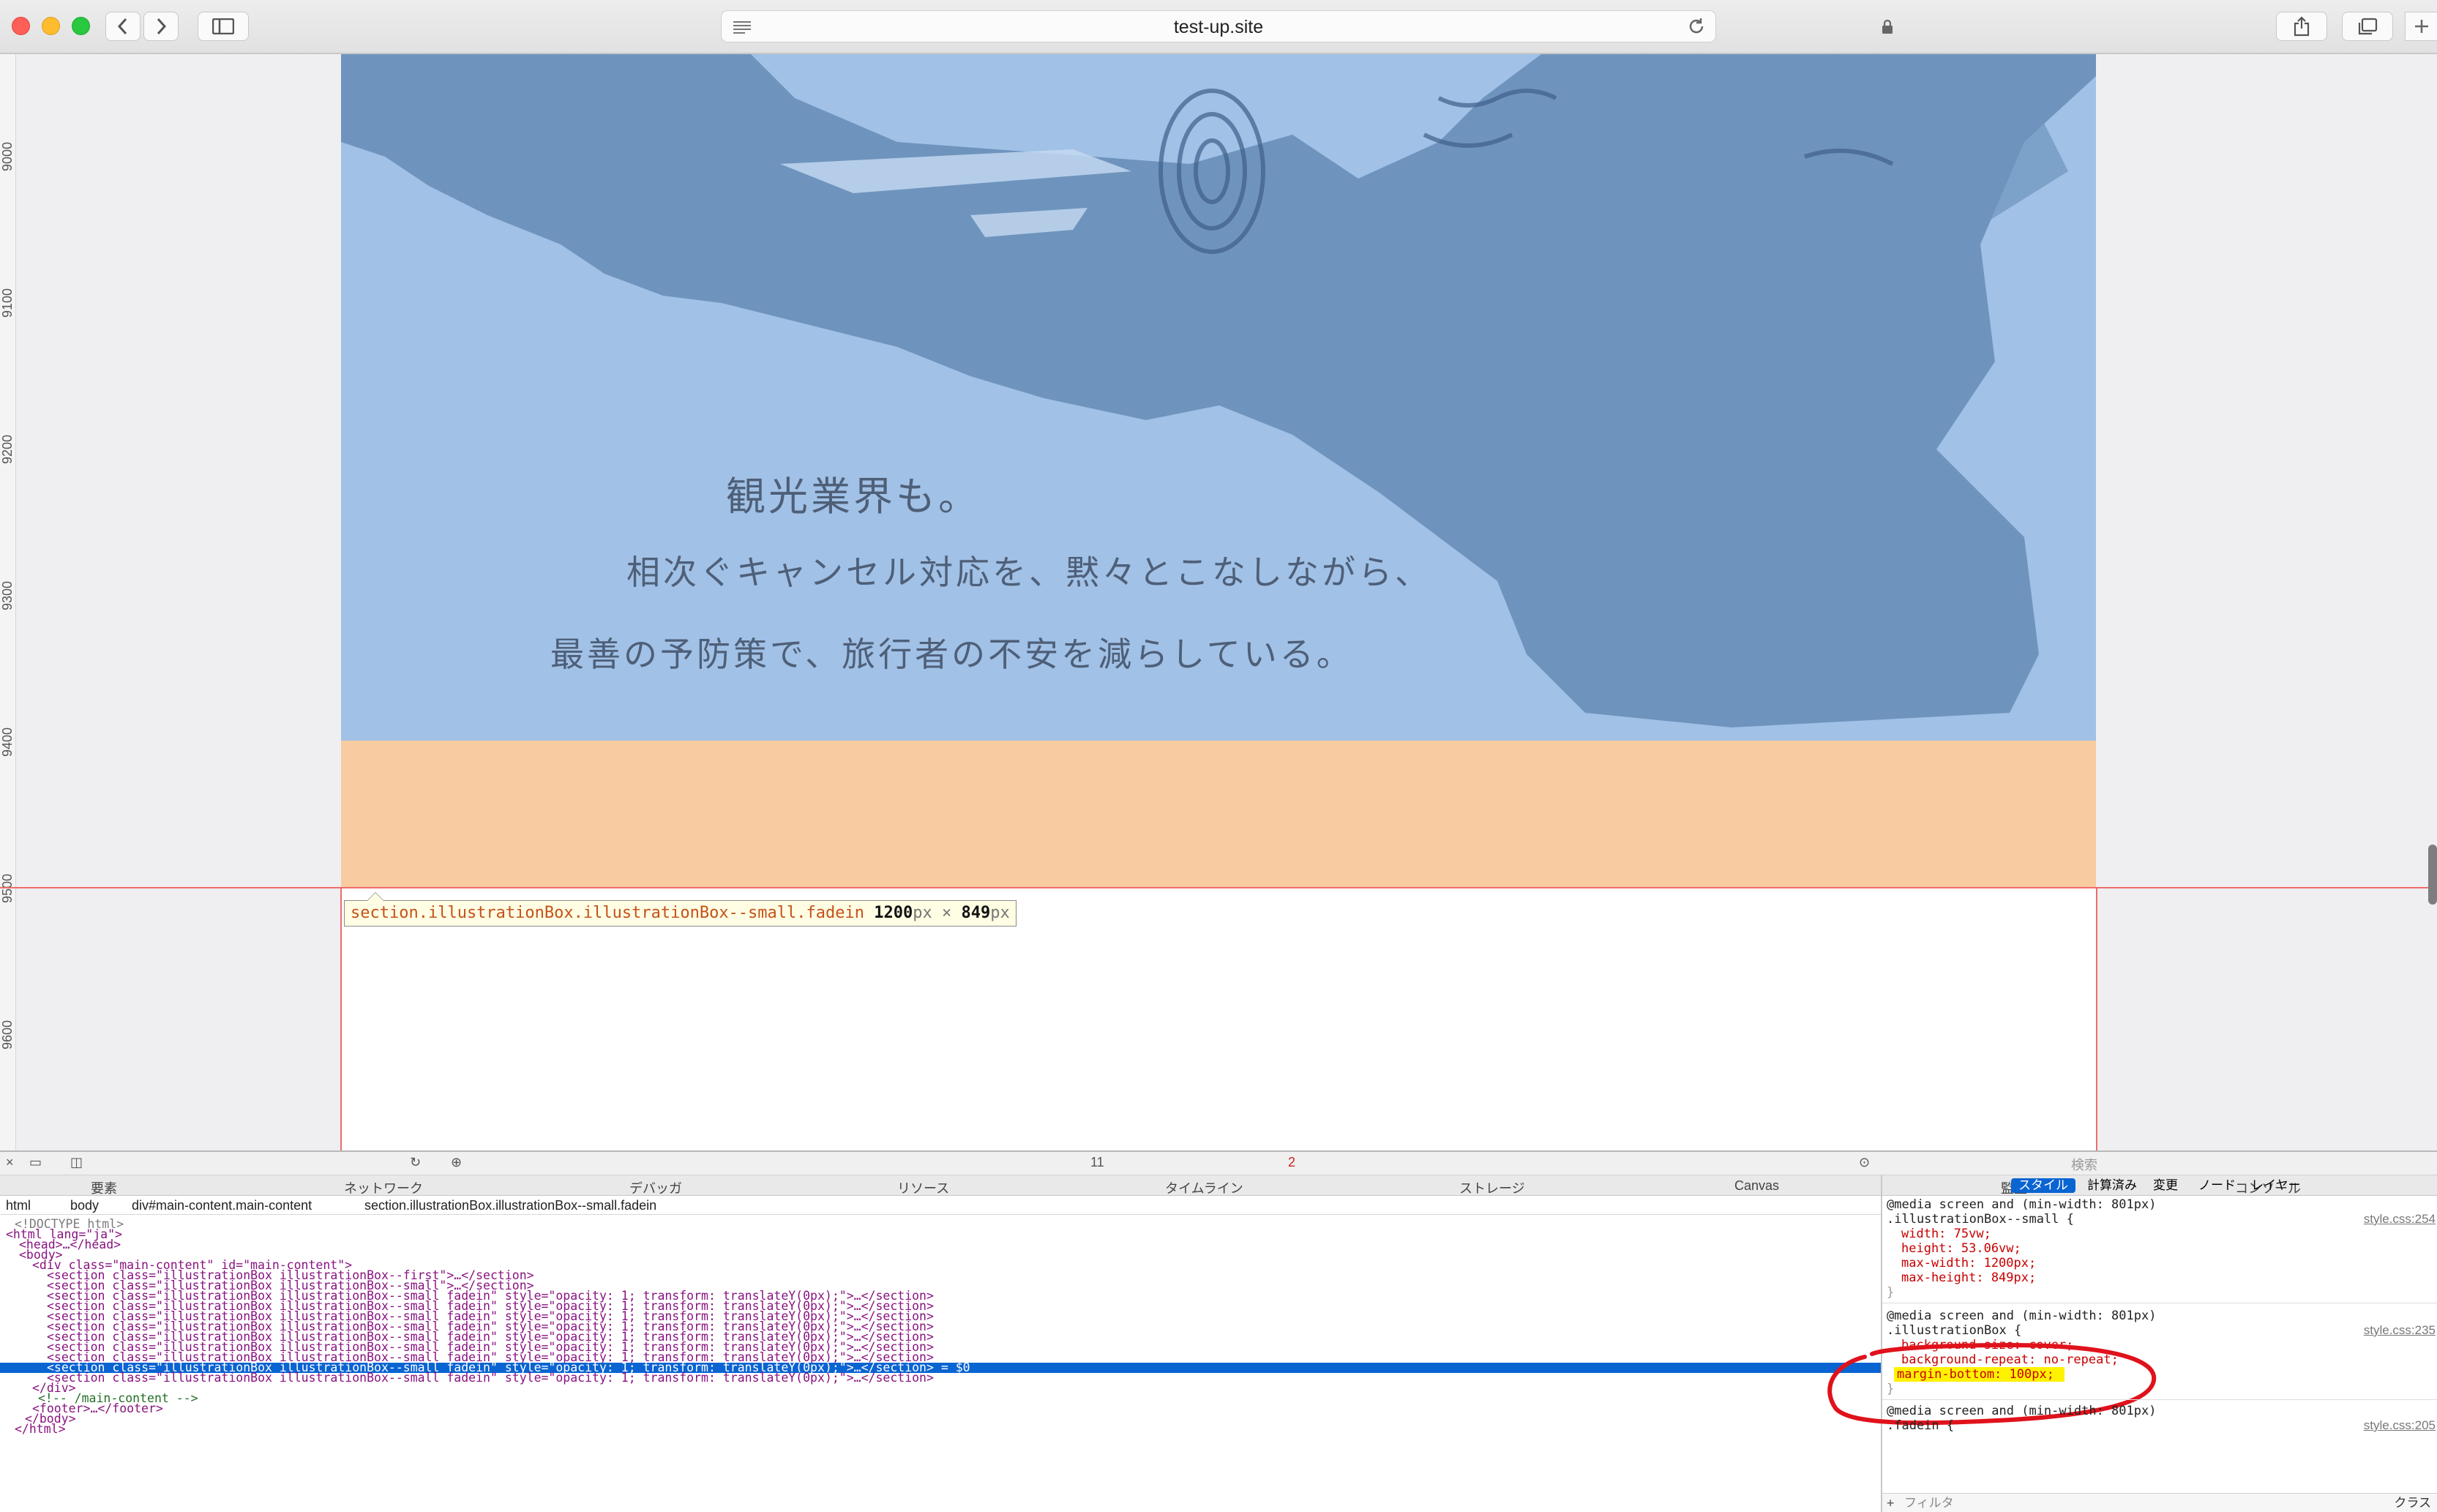 Image resolution: width=2437 pixels, height=1512 pixels. What do you see at coordinates (923, 1187) in the screenshot?
I see `tab-resources: リソース` at bounding box center [923, 1187].